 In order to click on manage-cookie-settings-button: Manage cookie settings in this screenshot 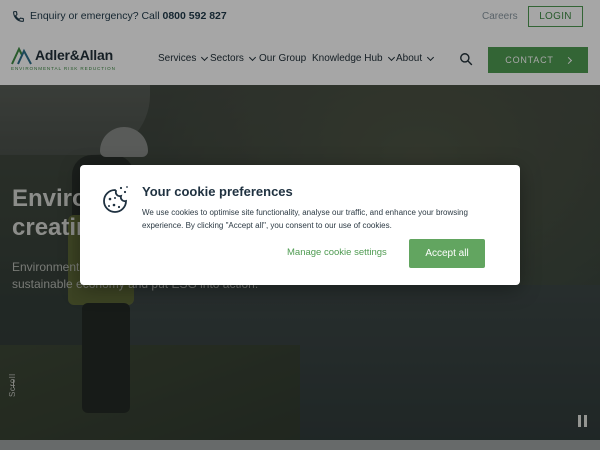, I will do `click(337, 252)`.